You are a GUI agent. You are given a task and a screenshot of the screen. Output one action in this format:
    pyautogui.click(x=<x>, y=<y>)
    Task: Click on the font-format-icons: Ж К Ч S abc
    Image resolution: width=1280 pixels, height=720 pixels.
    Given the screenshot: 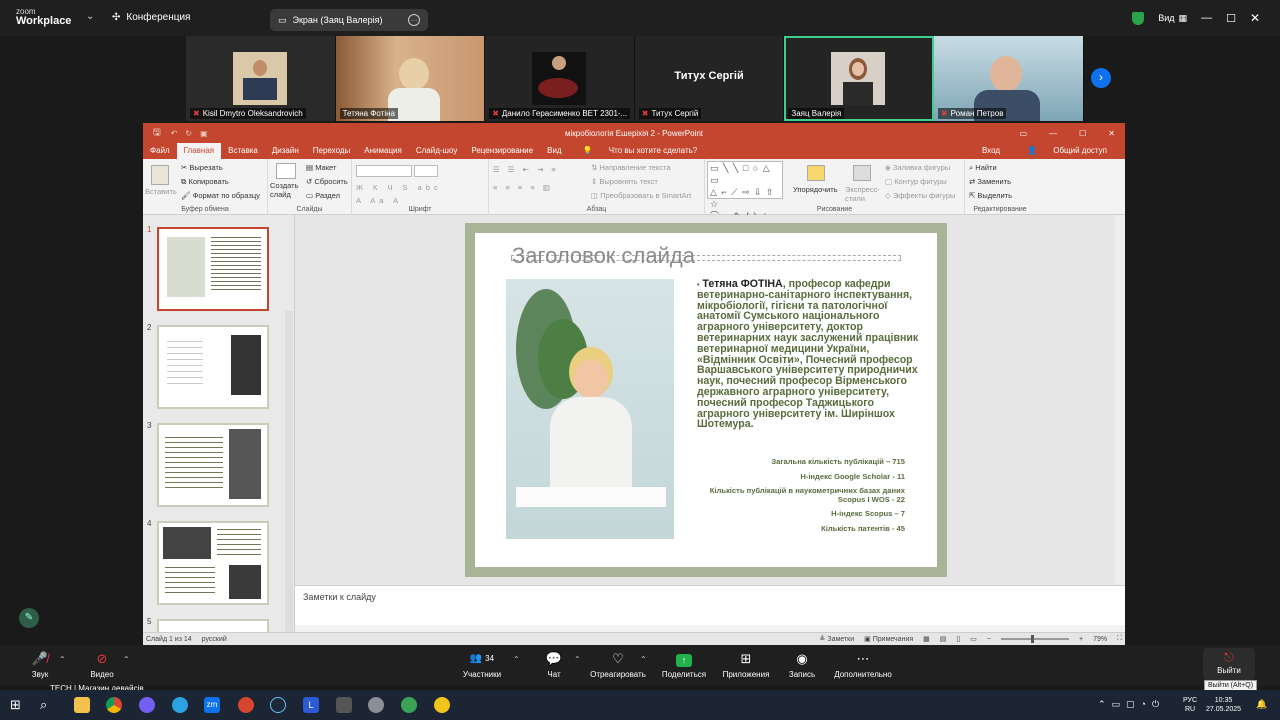 What is the action you would take?
    pyautogui.click(x=399, y=187)
    